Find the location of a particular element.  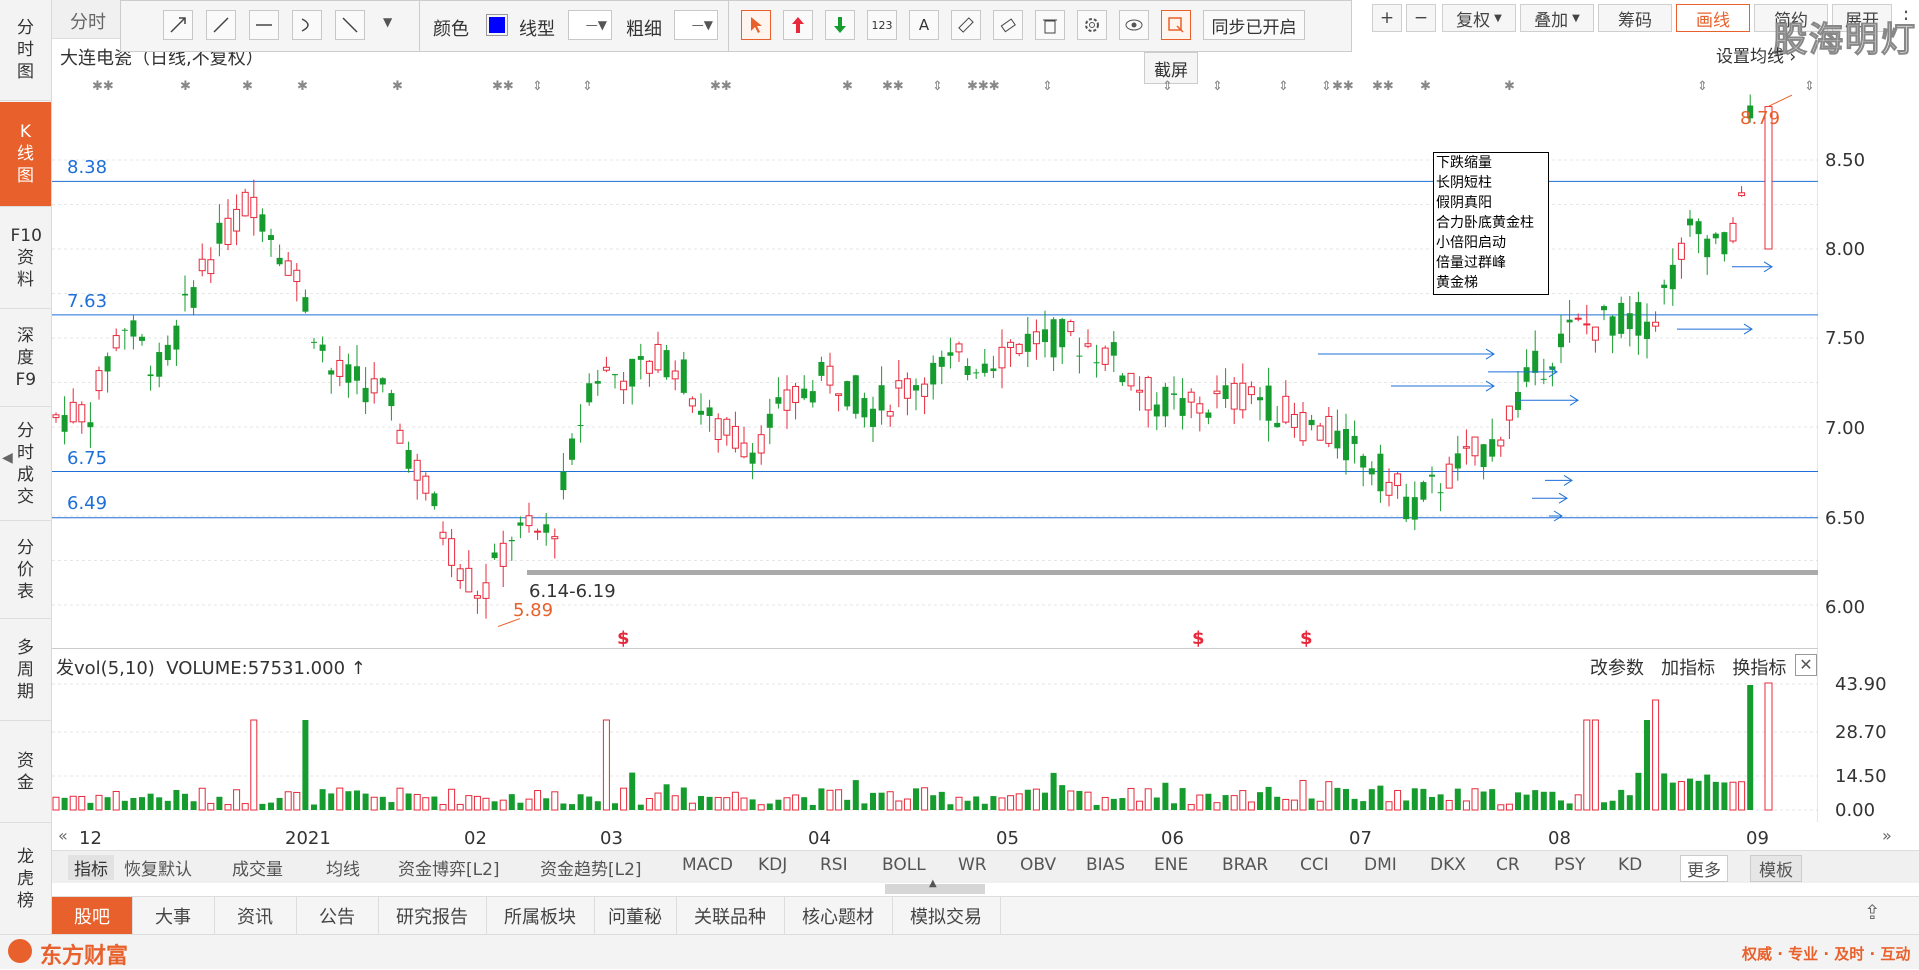

ray-line-tool-button is located at coordinates (178, 25).